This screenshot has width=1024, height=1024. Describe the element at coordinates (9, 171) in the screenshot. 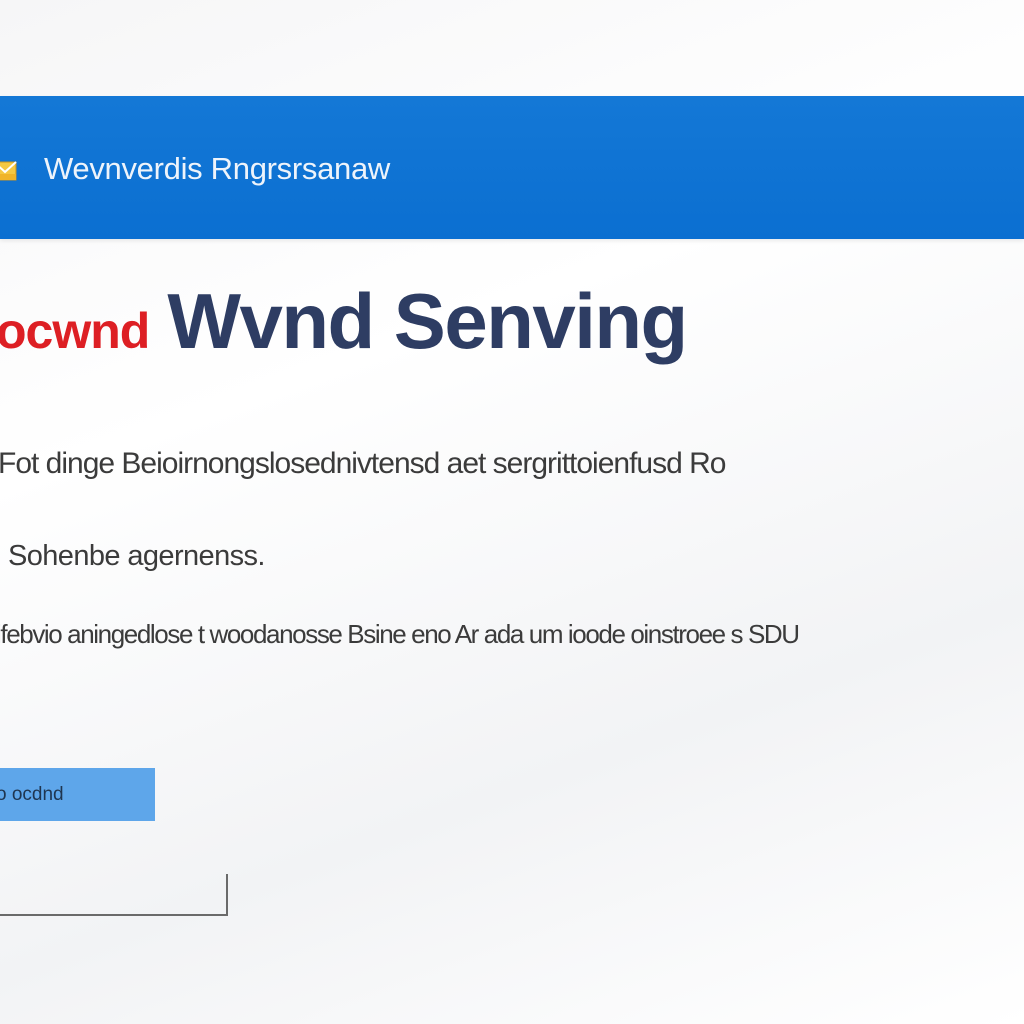

I see `envelope-icon` at that location.